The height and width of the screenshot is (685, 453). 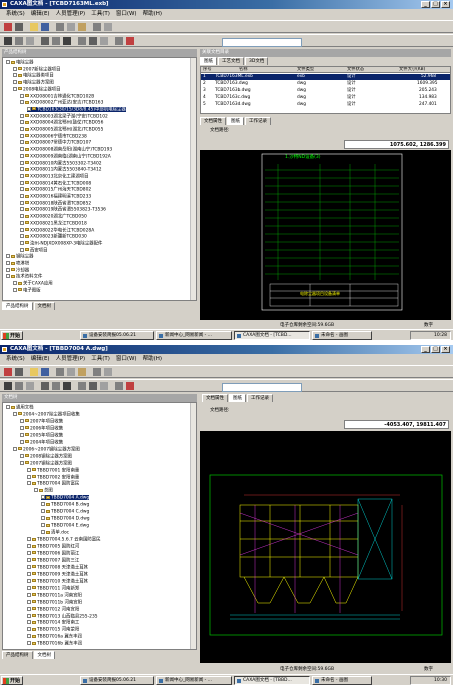 I want to click on tree-item: XXD08007常德中力TCBD107, so click(x=55, y=143).